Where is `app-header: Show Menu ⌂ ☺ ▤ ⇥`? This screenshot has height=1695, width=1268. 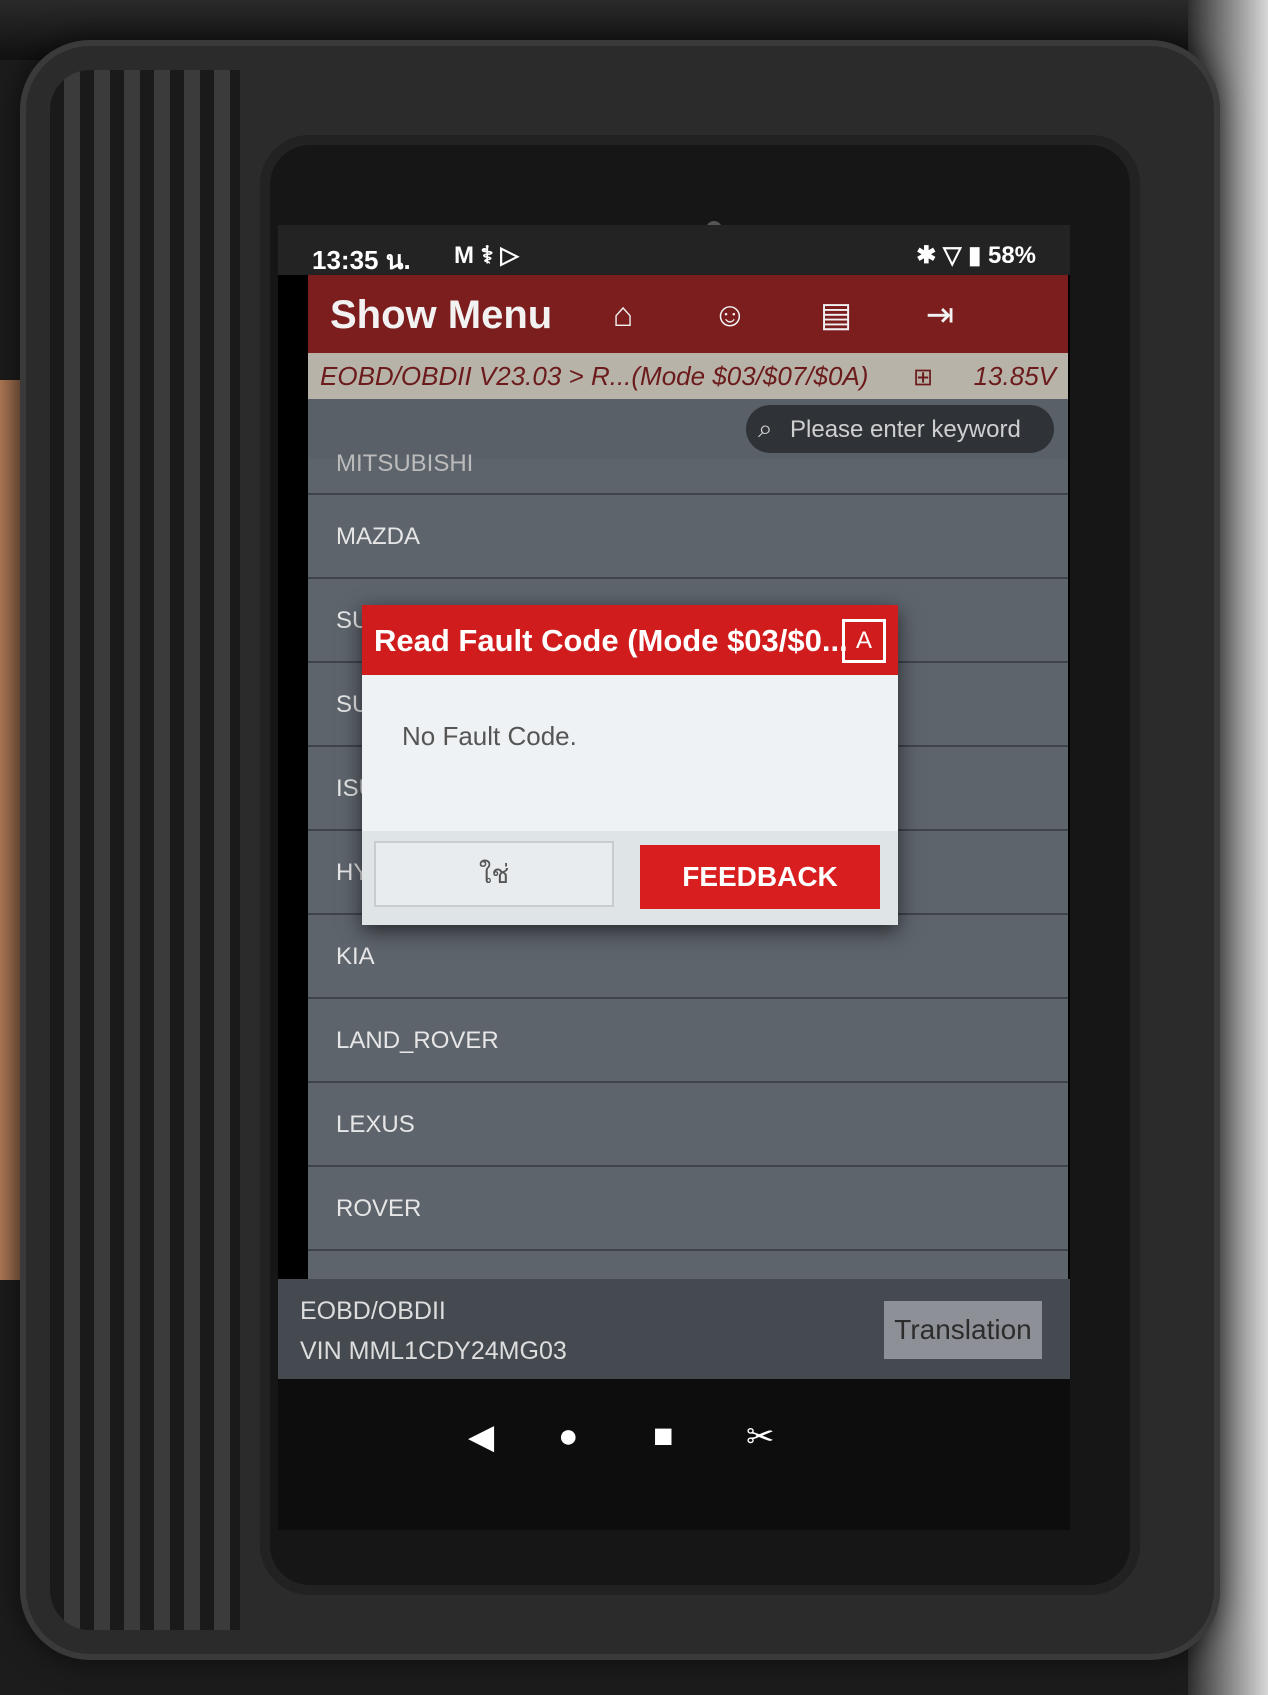
app-header: Show Menu ⌂ ☺ ▤ ⇥ is located at coordinates (688, 314).